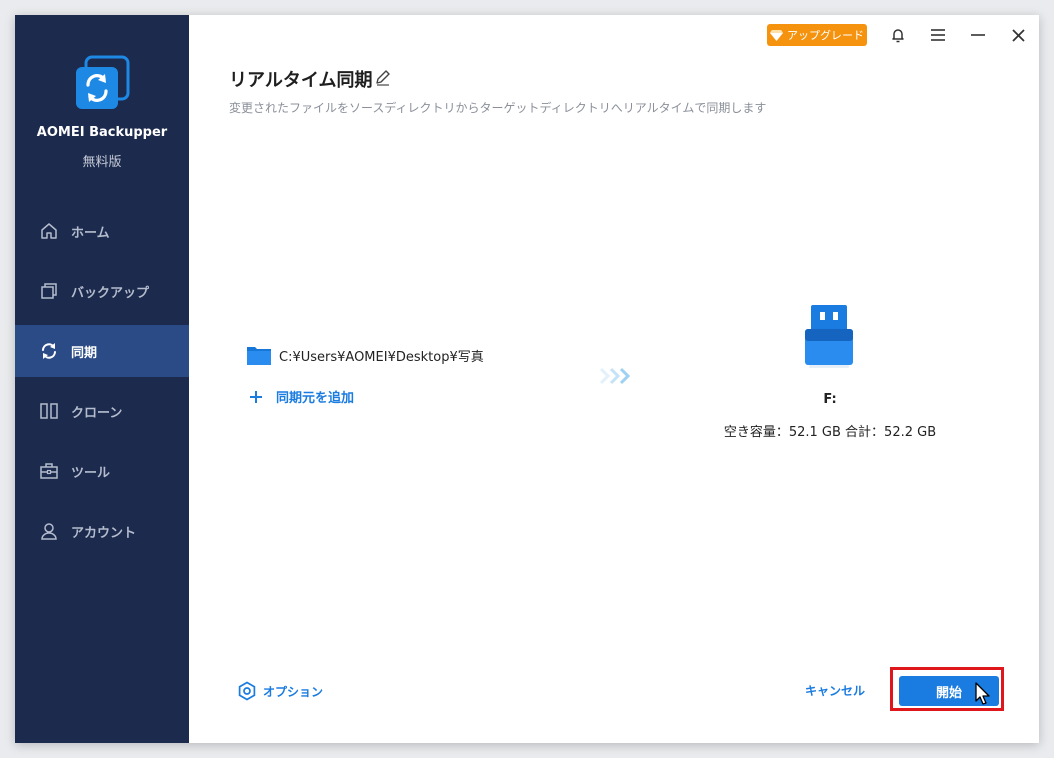  What do you see at coordinates (383, 78) in the screenshot?
I see `edit-icon` at bounding box center [383, 78].